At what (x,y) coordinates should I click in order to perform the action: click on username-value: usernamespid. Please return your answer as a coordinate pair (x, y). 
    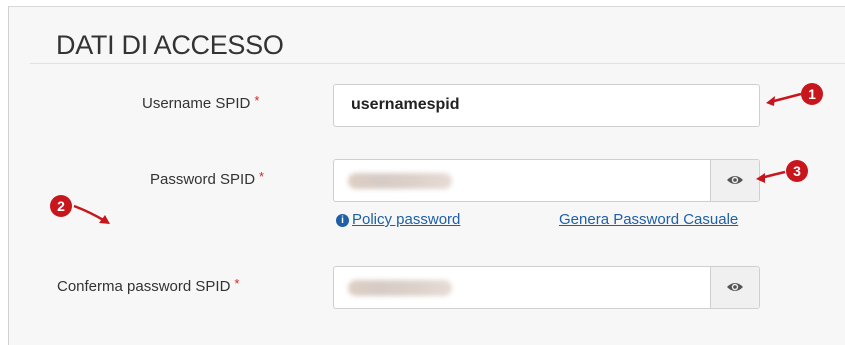
    Looking at the image, I should click on (405, 104).